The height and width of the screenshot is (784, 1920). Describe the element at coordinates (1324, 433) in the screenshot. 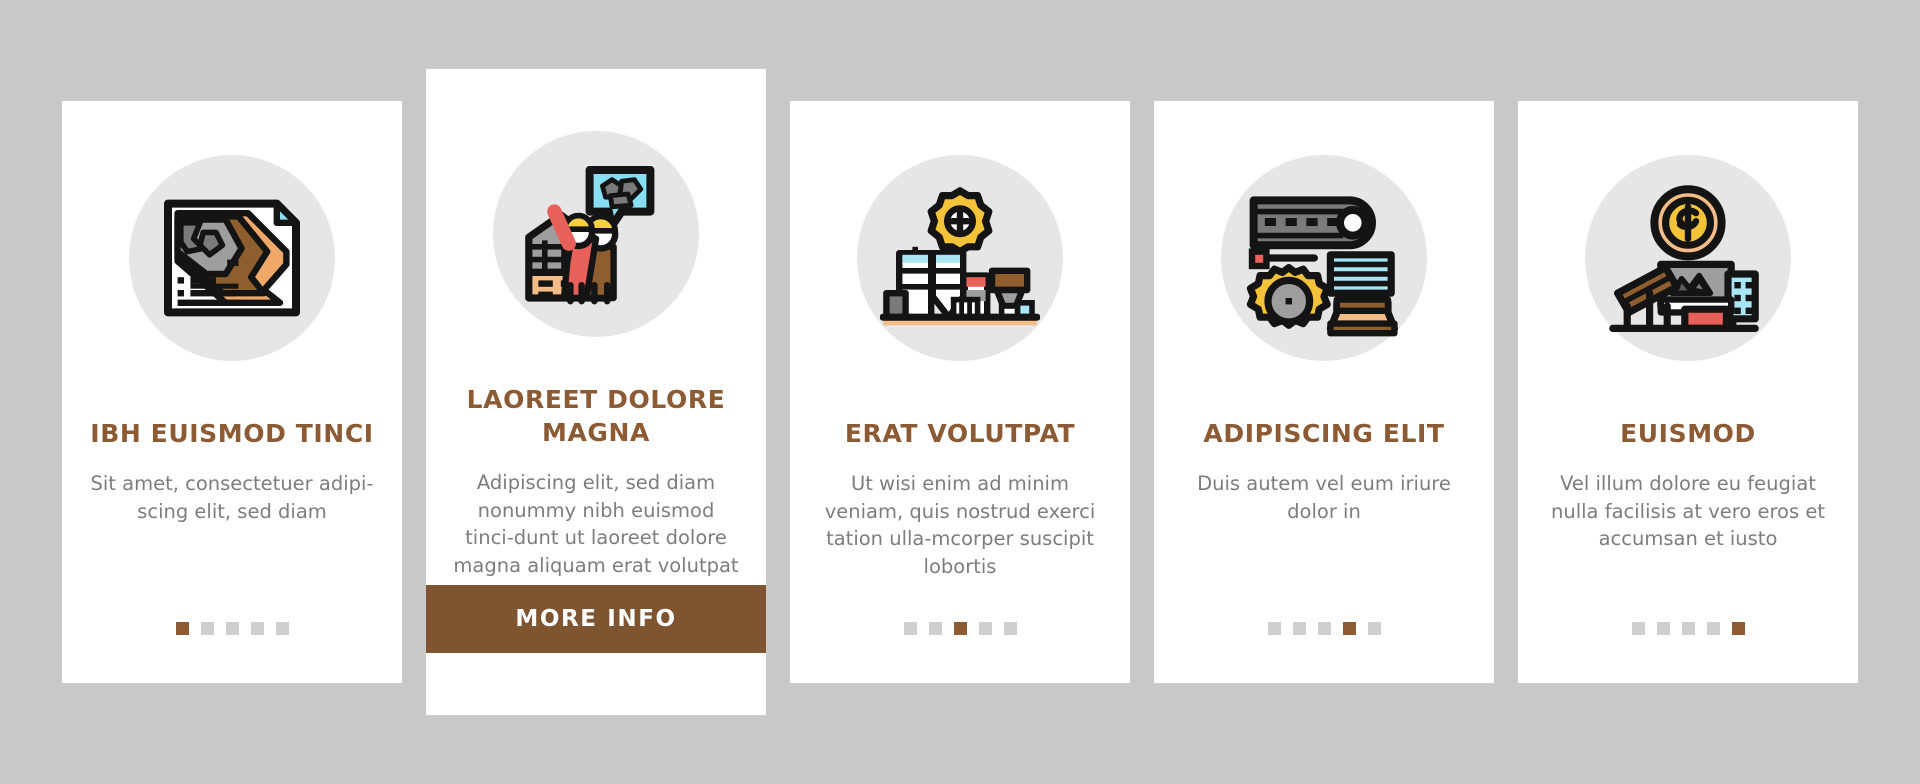

I see `card-title: ADIPISCING ELIT` at that location.